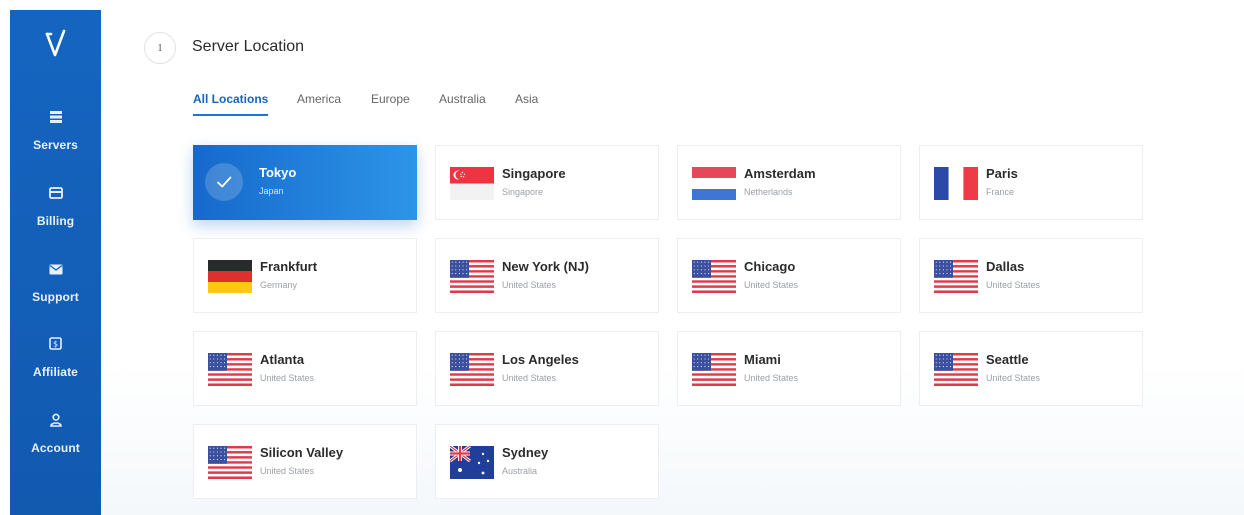 The width and height of the screenshot is (1244, 515). What do you see at coordinates (271, 191) in the screenshot?
I see `location-country: Japan` at bounding box center [271, 191].